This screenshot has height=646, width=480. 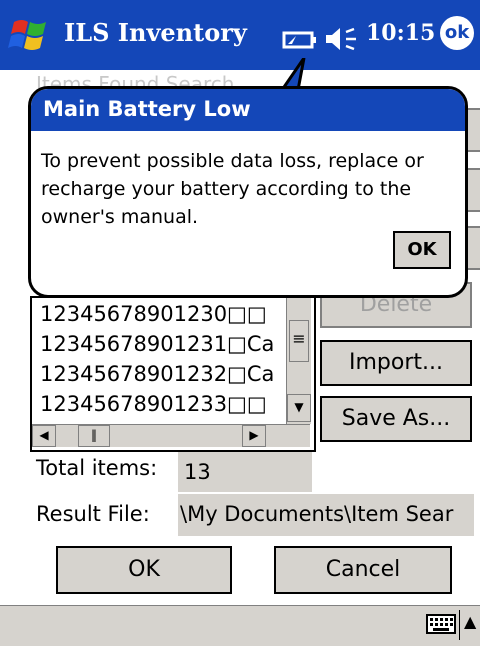 What do you see at coordinates (470, 621) in the screenshot?
I see `up-arrow-icon: ▲` at bounding box center [470, 621].